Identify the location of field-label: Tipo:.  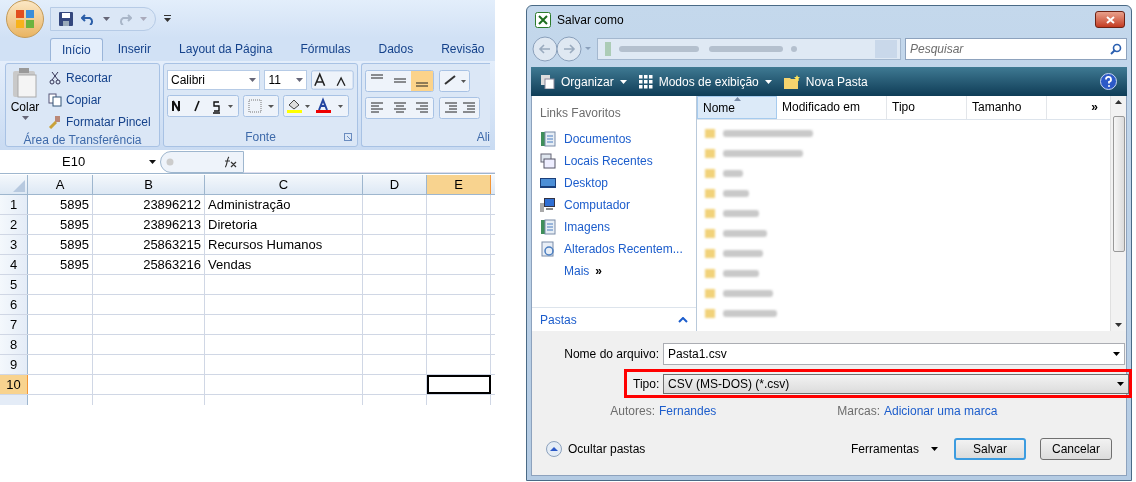
(647, 384).